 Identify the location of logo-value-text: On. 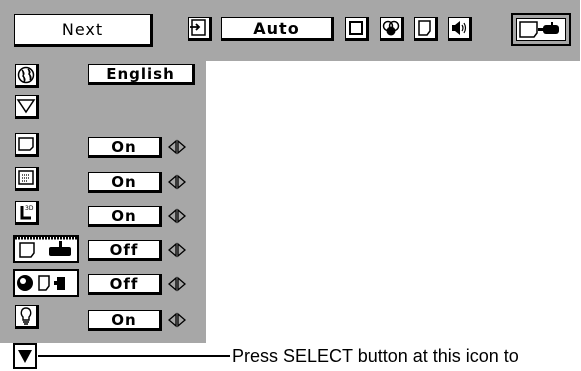
(124, 215).